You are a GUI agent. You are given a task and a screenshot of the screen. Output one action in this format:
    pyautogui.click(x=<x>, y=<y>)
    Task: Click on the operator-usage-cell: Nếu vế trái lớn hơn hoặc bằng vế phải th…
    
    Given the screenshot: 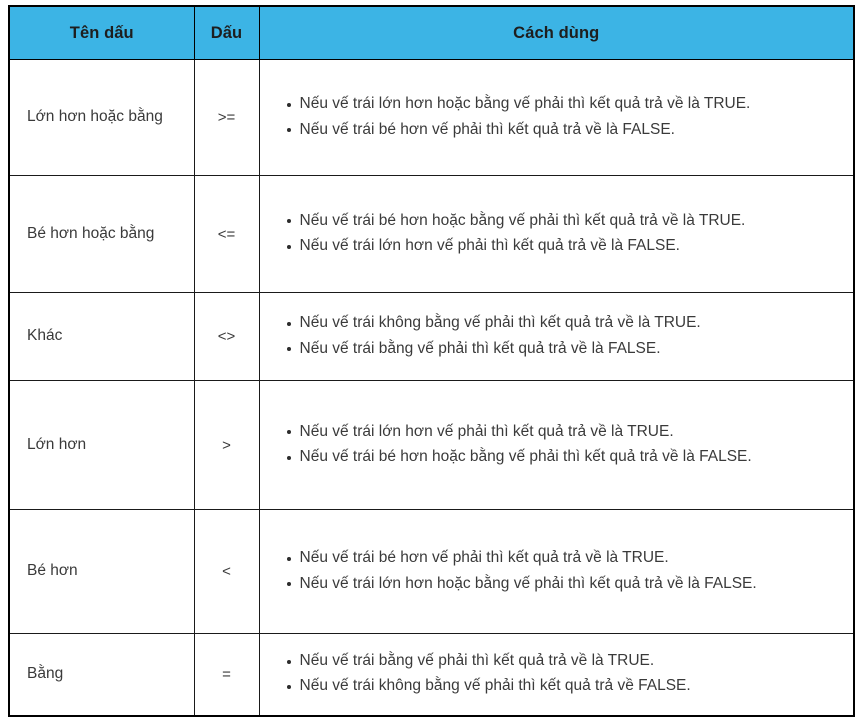 What is the action you would take?
    pyautogui.click(x=556, y=117)
    